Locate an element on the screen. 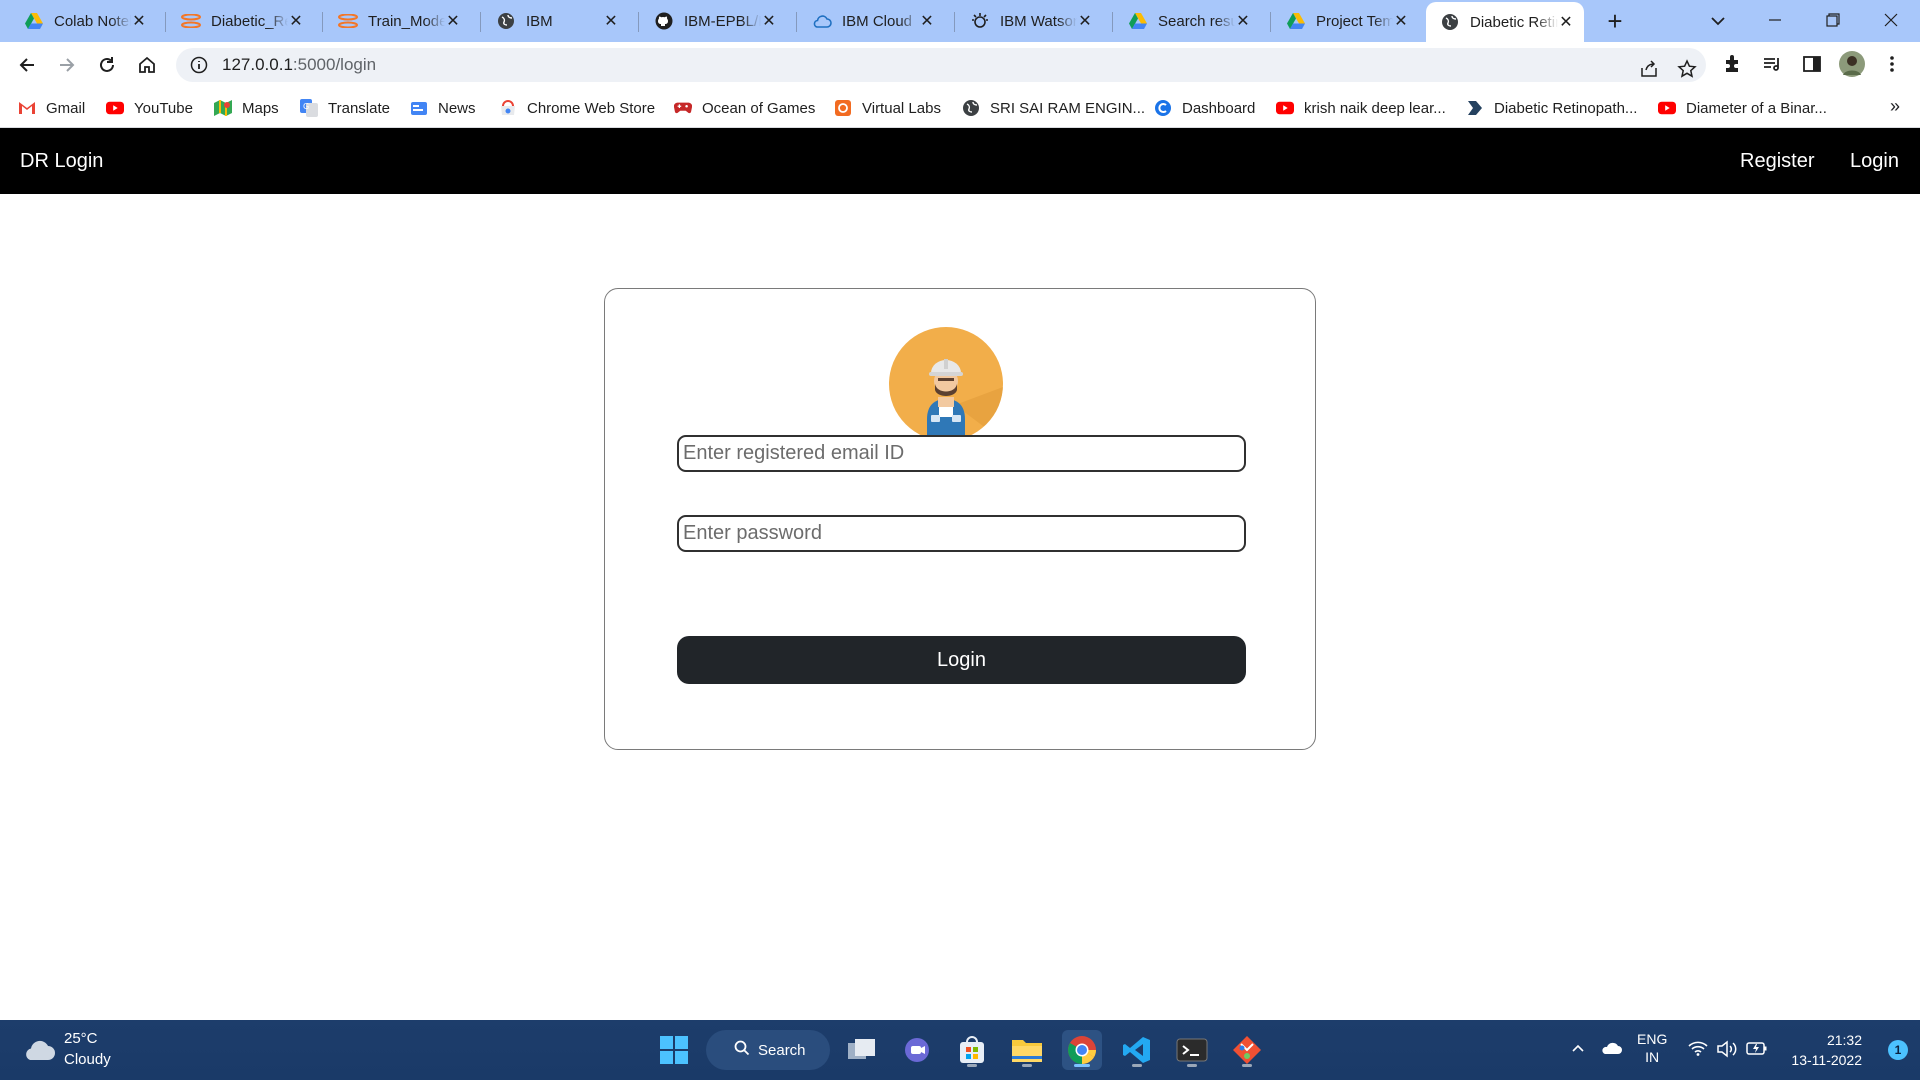  reload-button is located at coordinates (107, 65).